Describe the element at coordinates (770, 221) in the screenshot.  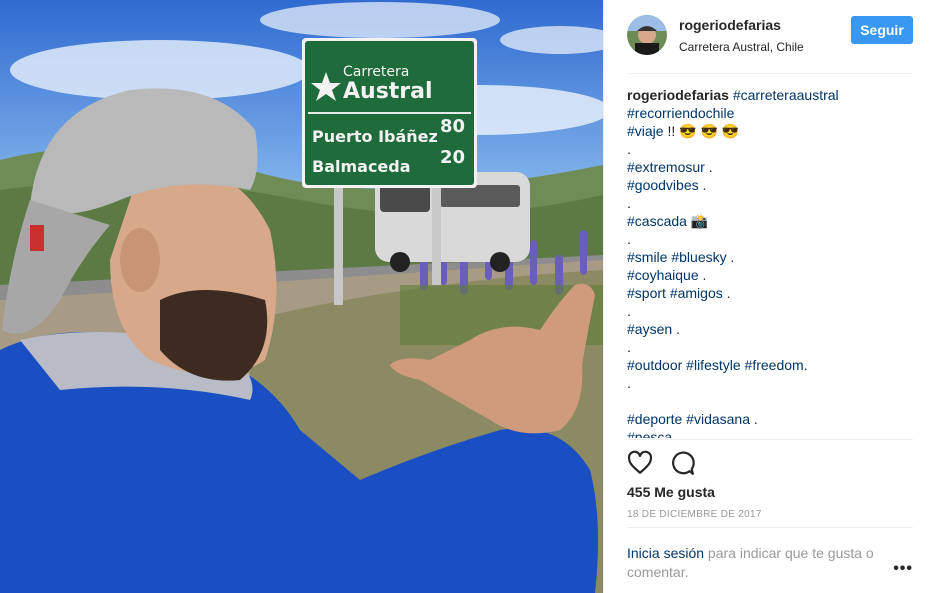
I see `caption-line: #cascada 📸` at that location.